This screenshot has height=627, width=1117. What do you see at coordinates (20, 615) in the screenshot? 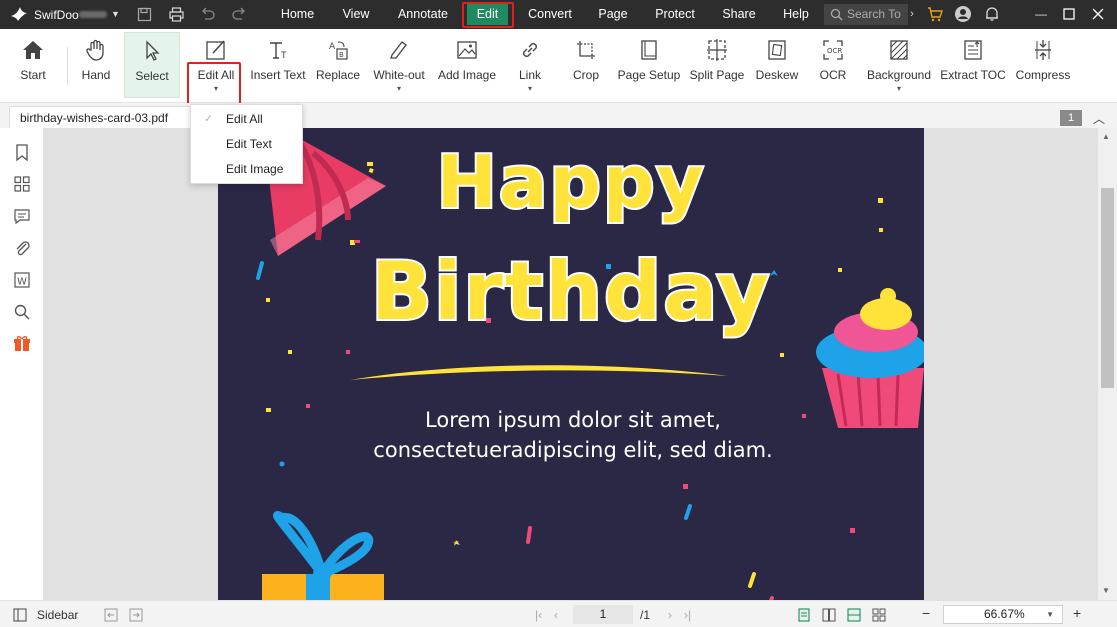
I see `sidebar-toggle-icon` at bounding box center [20, 615].